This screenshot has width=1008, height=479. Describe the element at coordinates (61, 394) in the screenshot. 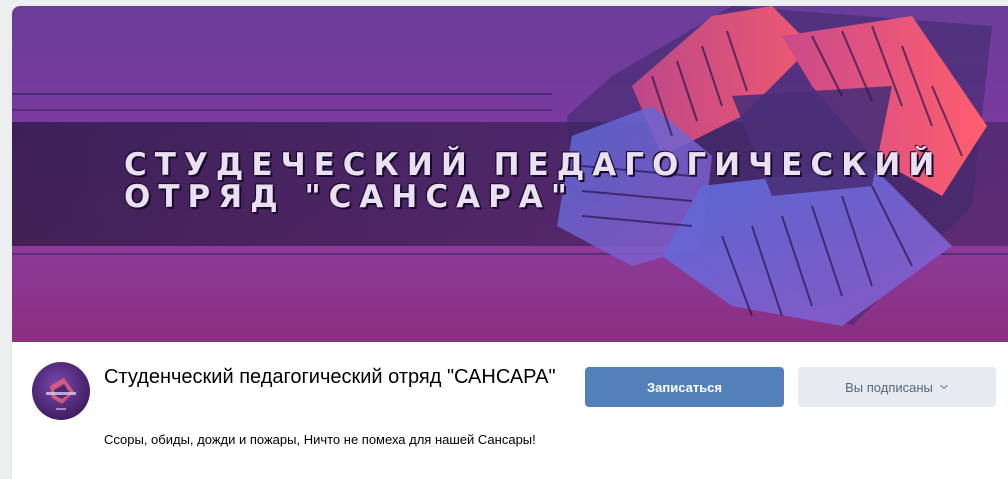

I see `avatar-logo-icon` at that location.